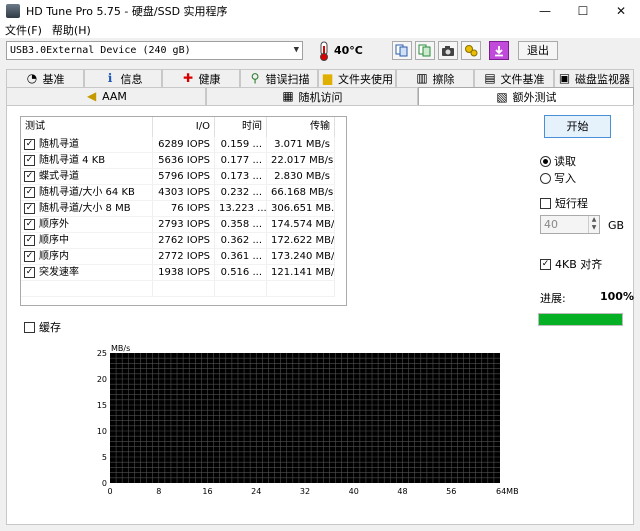 Image resolution: width=640 pixels, height=531 pixels. What do you see at coordinates (471, 50) in the screenshot?
I see `settings-icon` at bounding box center [471, 50].